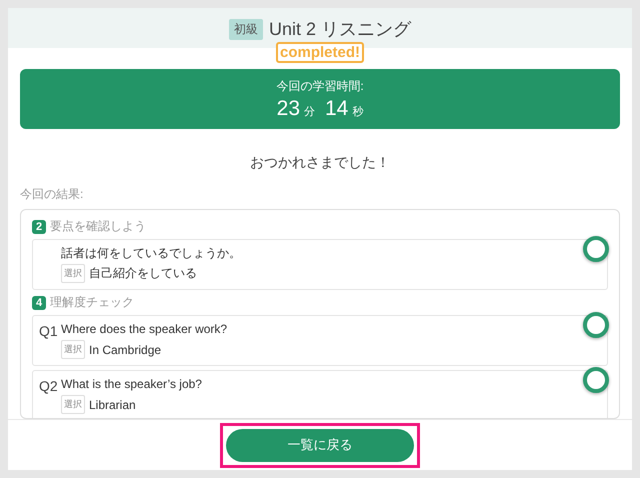  I want to click on question-text: What is the speaker’s job?, so click(131, 384).